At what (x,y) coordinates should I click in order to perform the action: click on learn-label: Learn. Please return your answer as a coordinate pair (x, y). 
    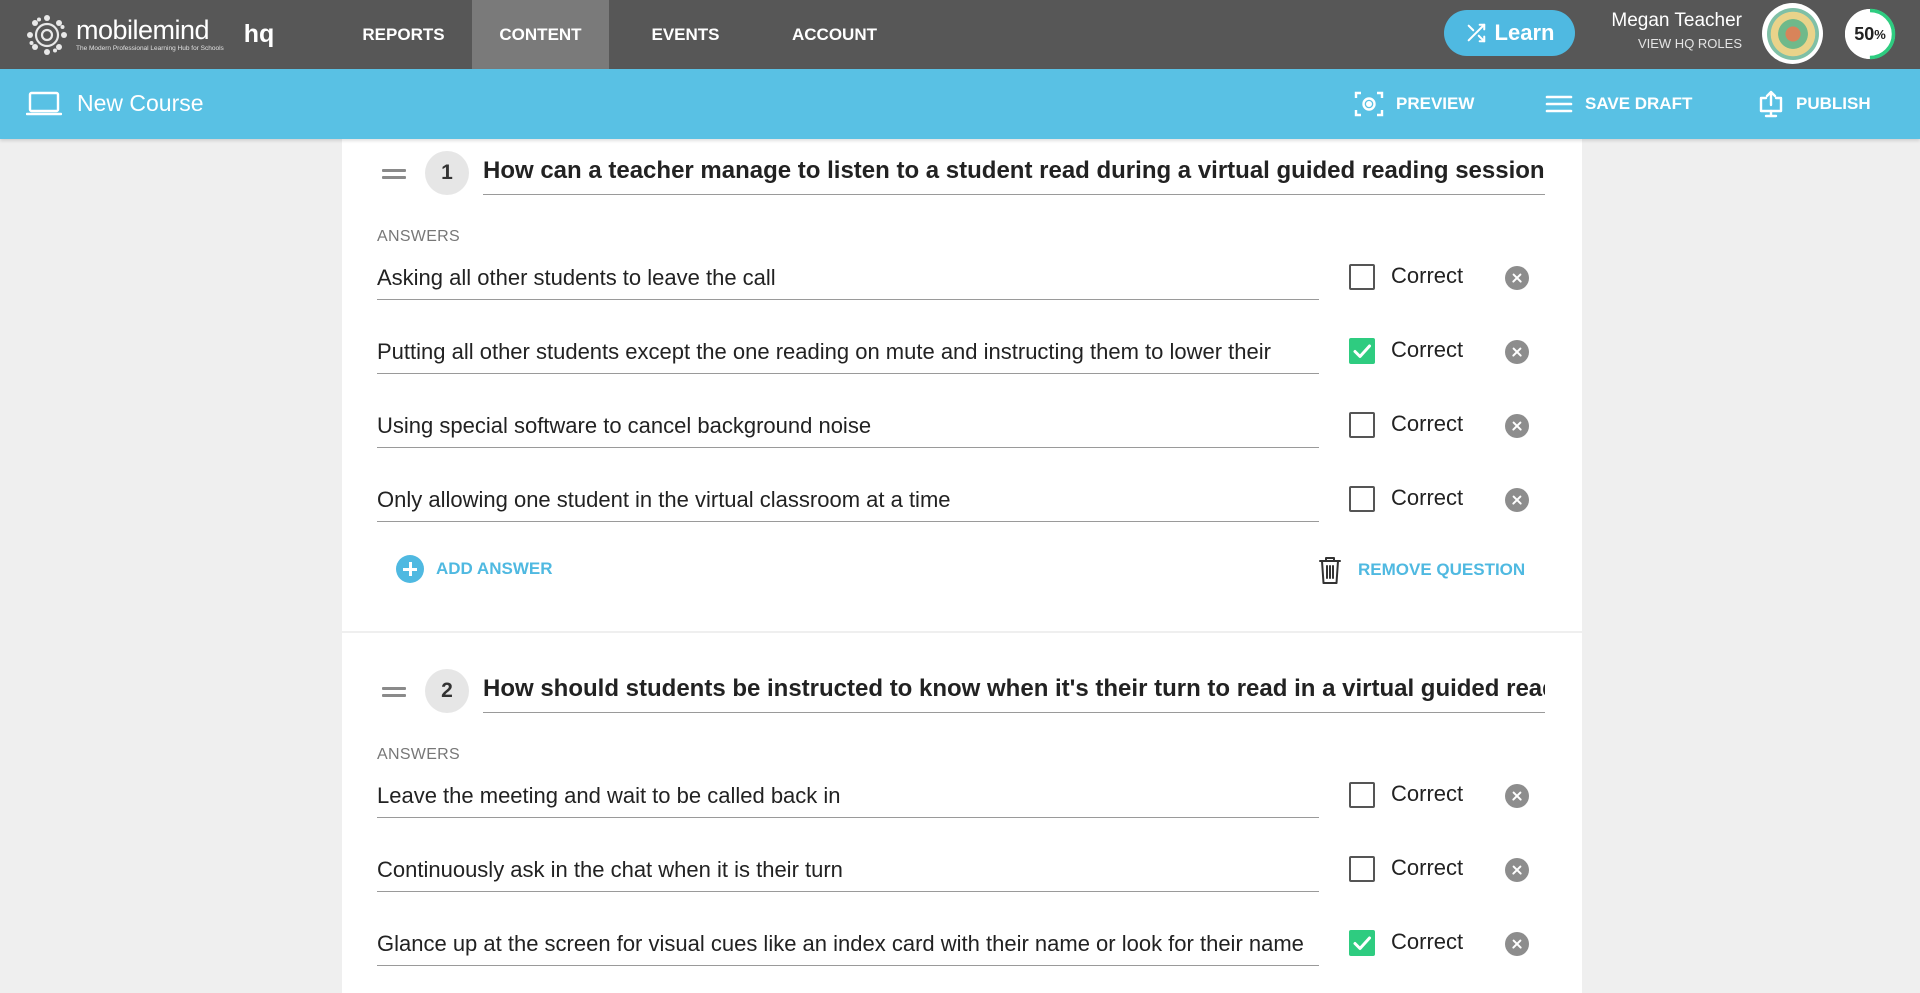
    Looking at the image, I should click on (1524, 32).